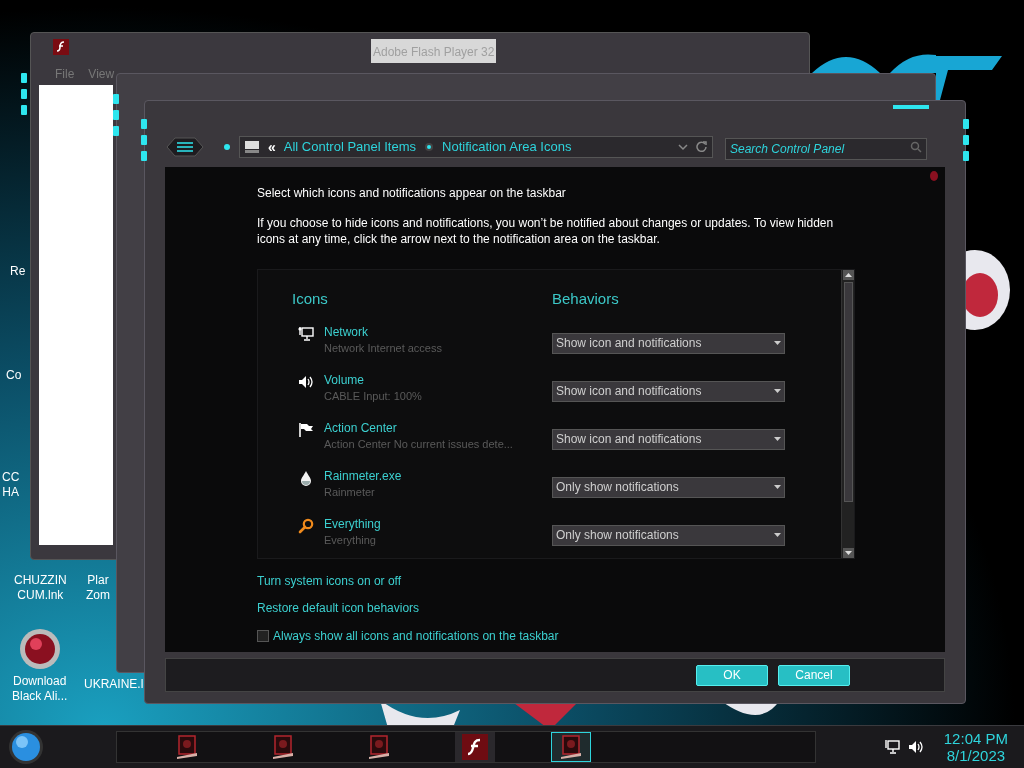 The image size is (1024, 768). What do you see at coordinates (252, 147) in the screenshot?
I see `computer-icon` at bounding box center [252, 147].